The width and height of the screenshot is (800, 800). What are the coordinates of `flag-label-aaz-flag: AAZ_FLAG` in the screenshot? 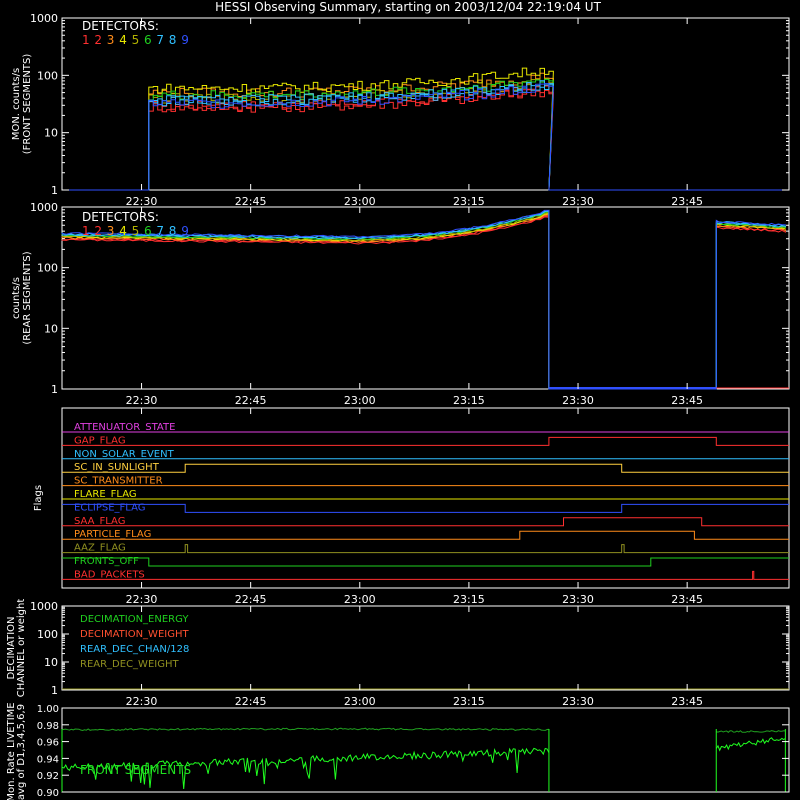 It's located at (100, 548).